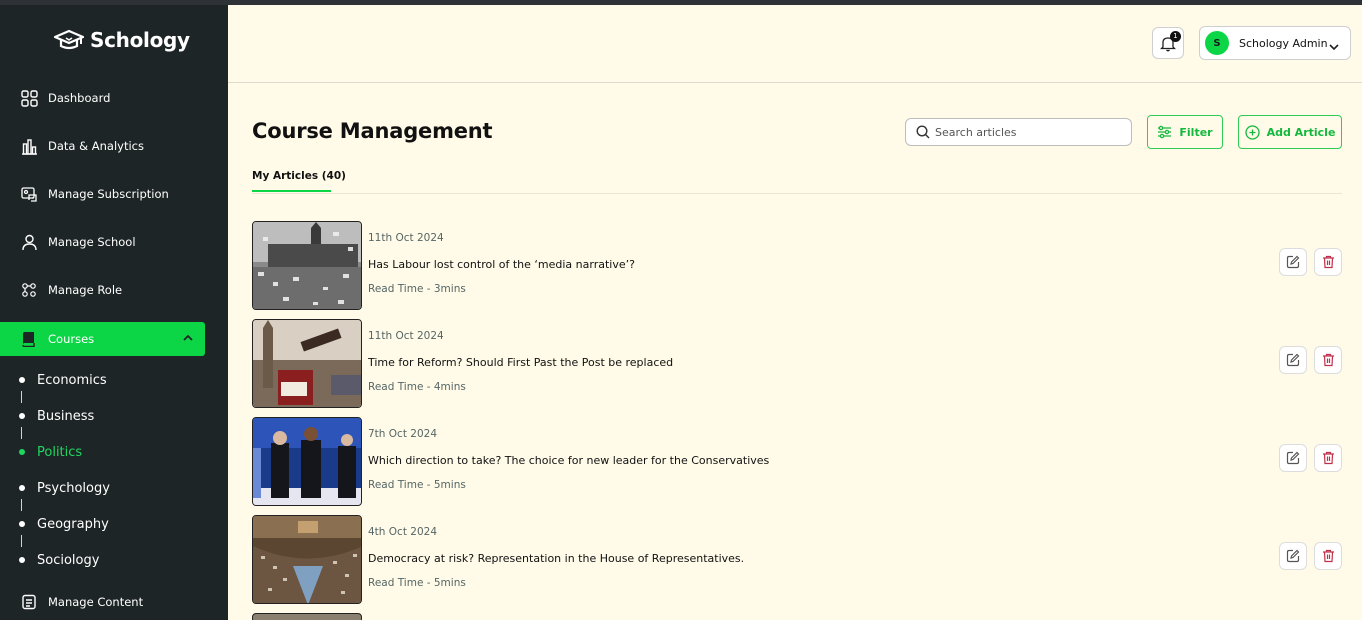 The height and width of the screenshot is (620, 1362). What do you see at coordinates (1217, 43) in the screenshot?
I see `avatar: S` at bounding box center [1217, 43].